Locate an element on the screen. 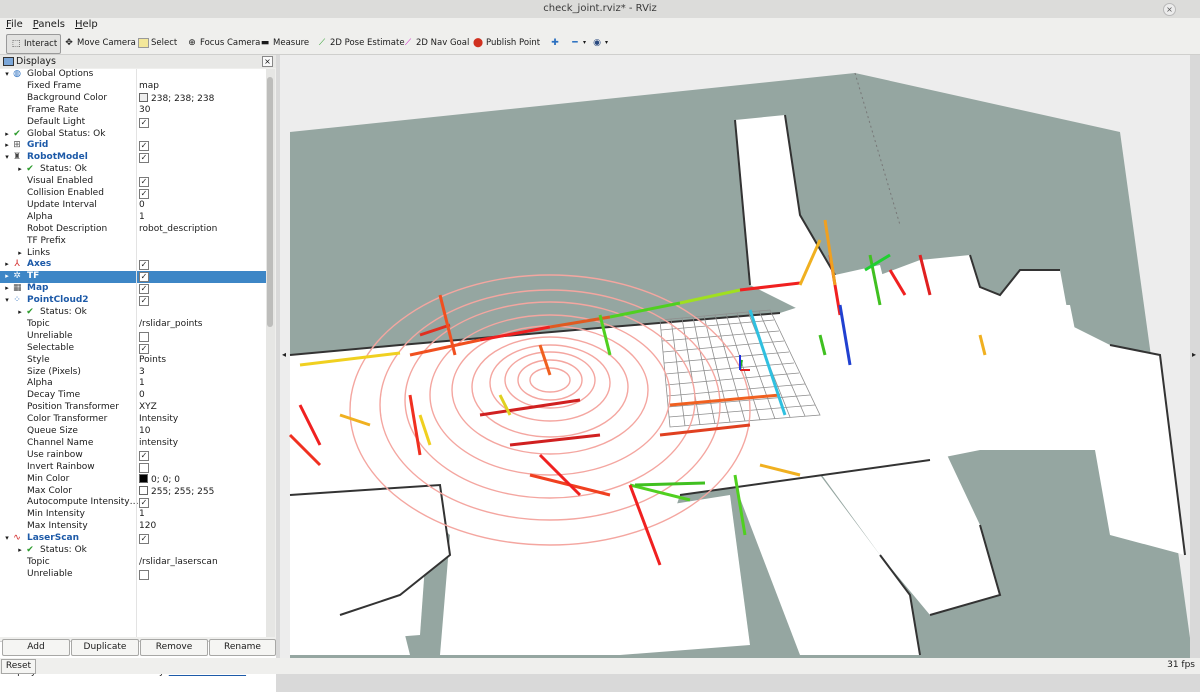  remove-button: Remove is located at coordinates (174, 647).